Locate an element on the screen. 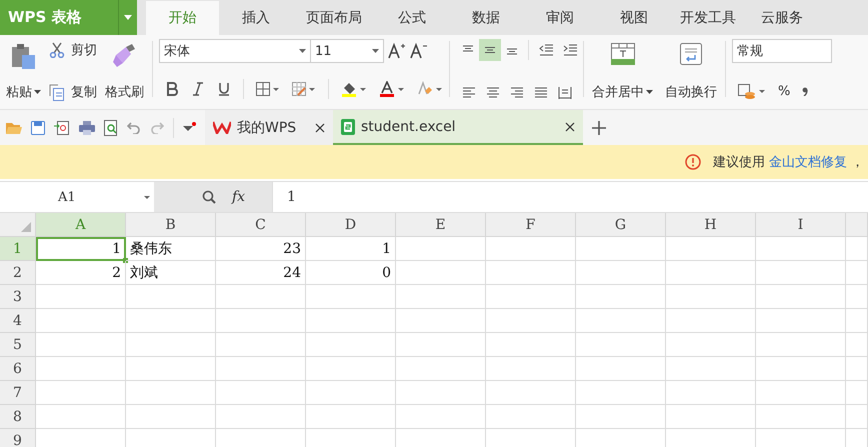 The image size is (868, 447). zoom-icon is located at coordinates (209, 197).